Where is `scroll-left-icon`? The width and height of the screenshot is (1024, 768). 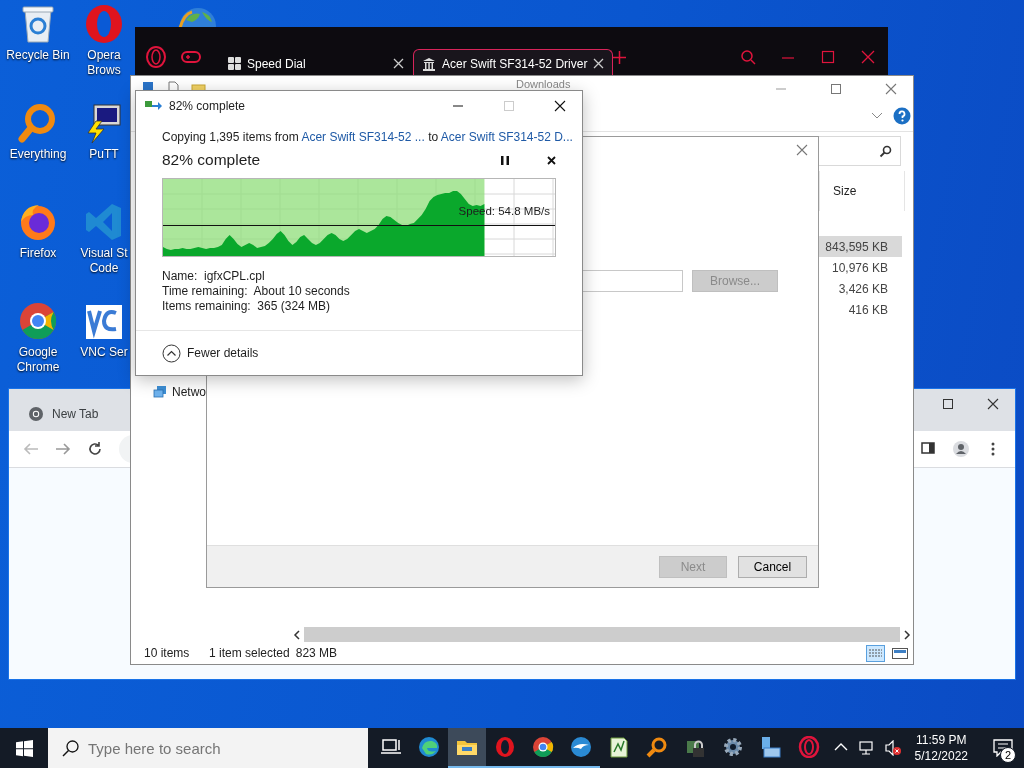
scroll-left-icon is located at coordinates (297, 634).